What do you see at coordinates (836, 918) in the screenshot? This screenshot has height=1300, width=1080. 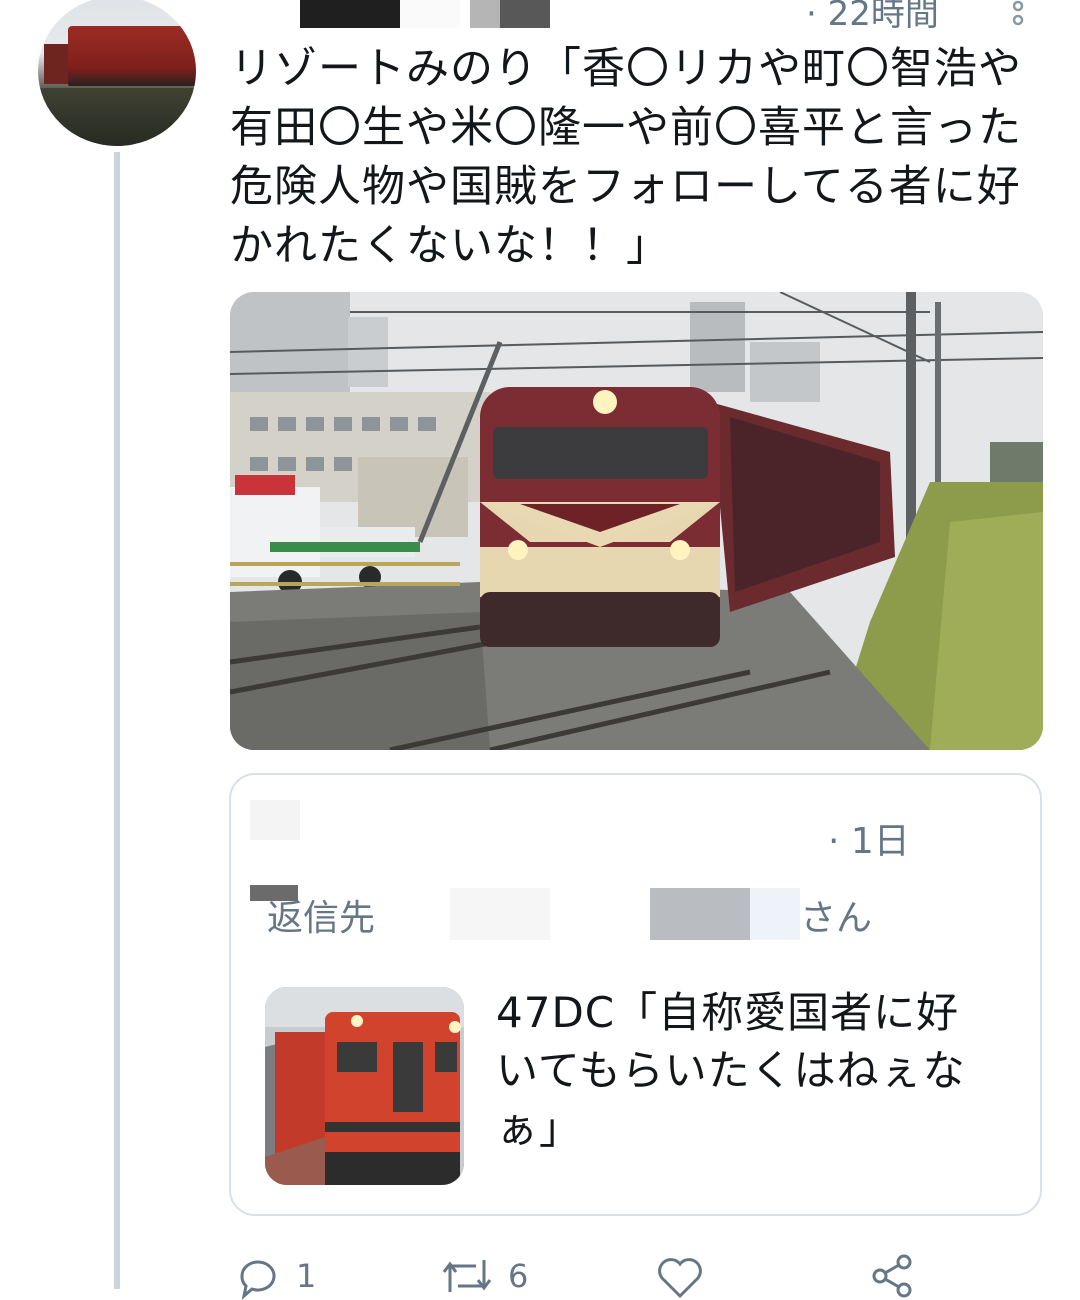 I see `quoted-reply-suffix: さん` at bounding box center [836, 918].